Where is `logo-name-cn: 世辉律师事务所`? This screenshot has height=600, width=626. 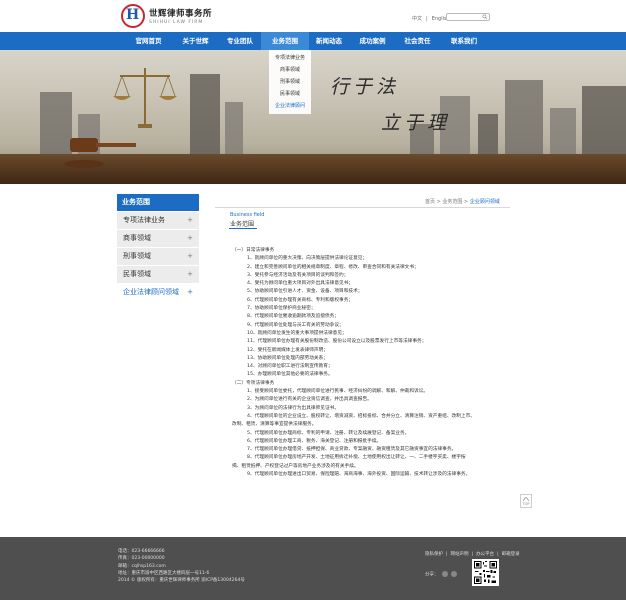
logo-name-cn: 世辉律师事务所 is located at coordinates (181, 14).